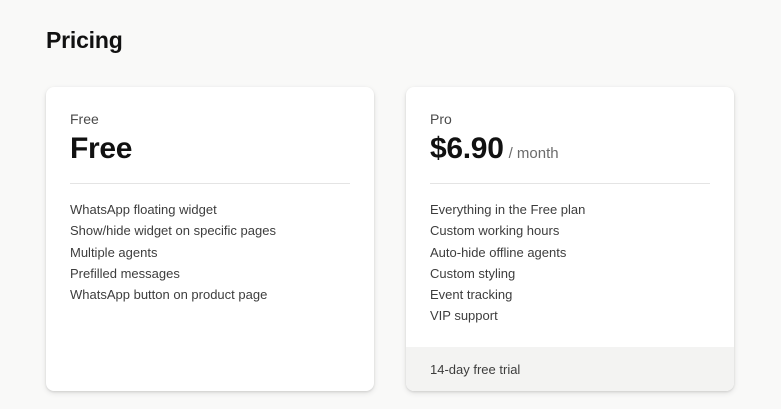 This screenshot has width=781, height=409. Describe the element at coordinates (533, 153) in the screenshot. I see `plan-period: / month` at that location.